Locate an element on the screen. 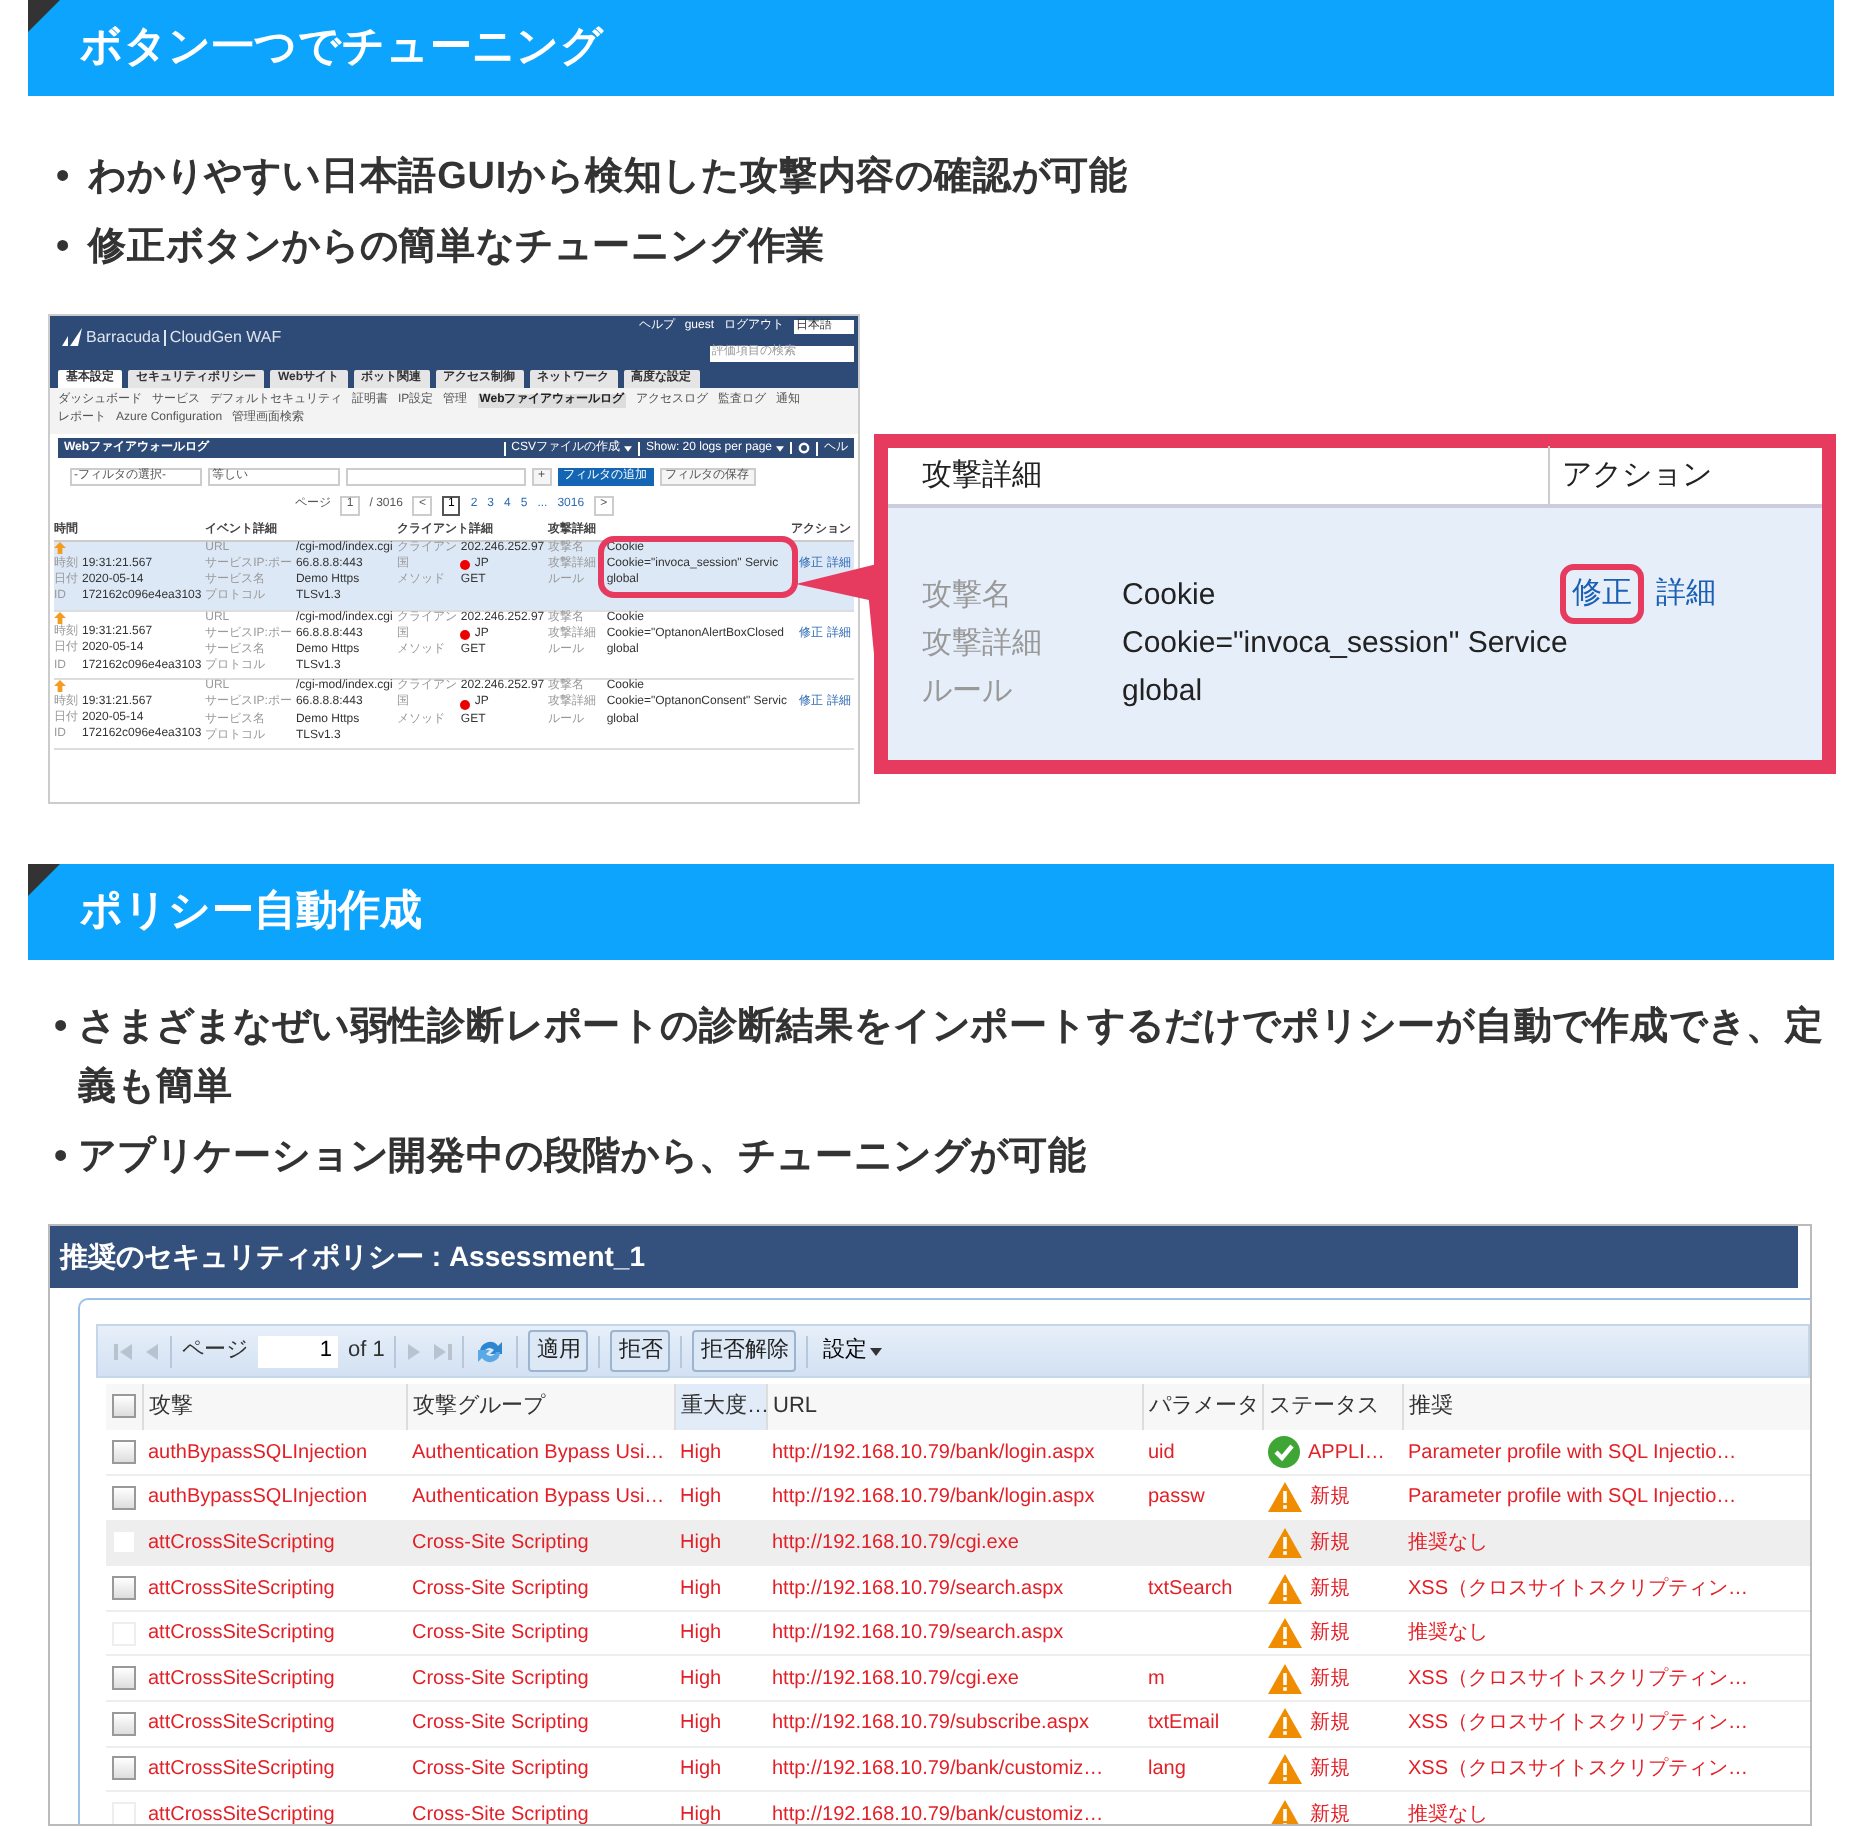 This screenshot has width=1866, height=1838. field-value: global is located at coordinates (1162, 692).